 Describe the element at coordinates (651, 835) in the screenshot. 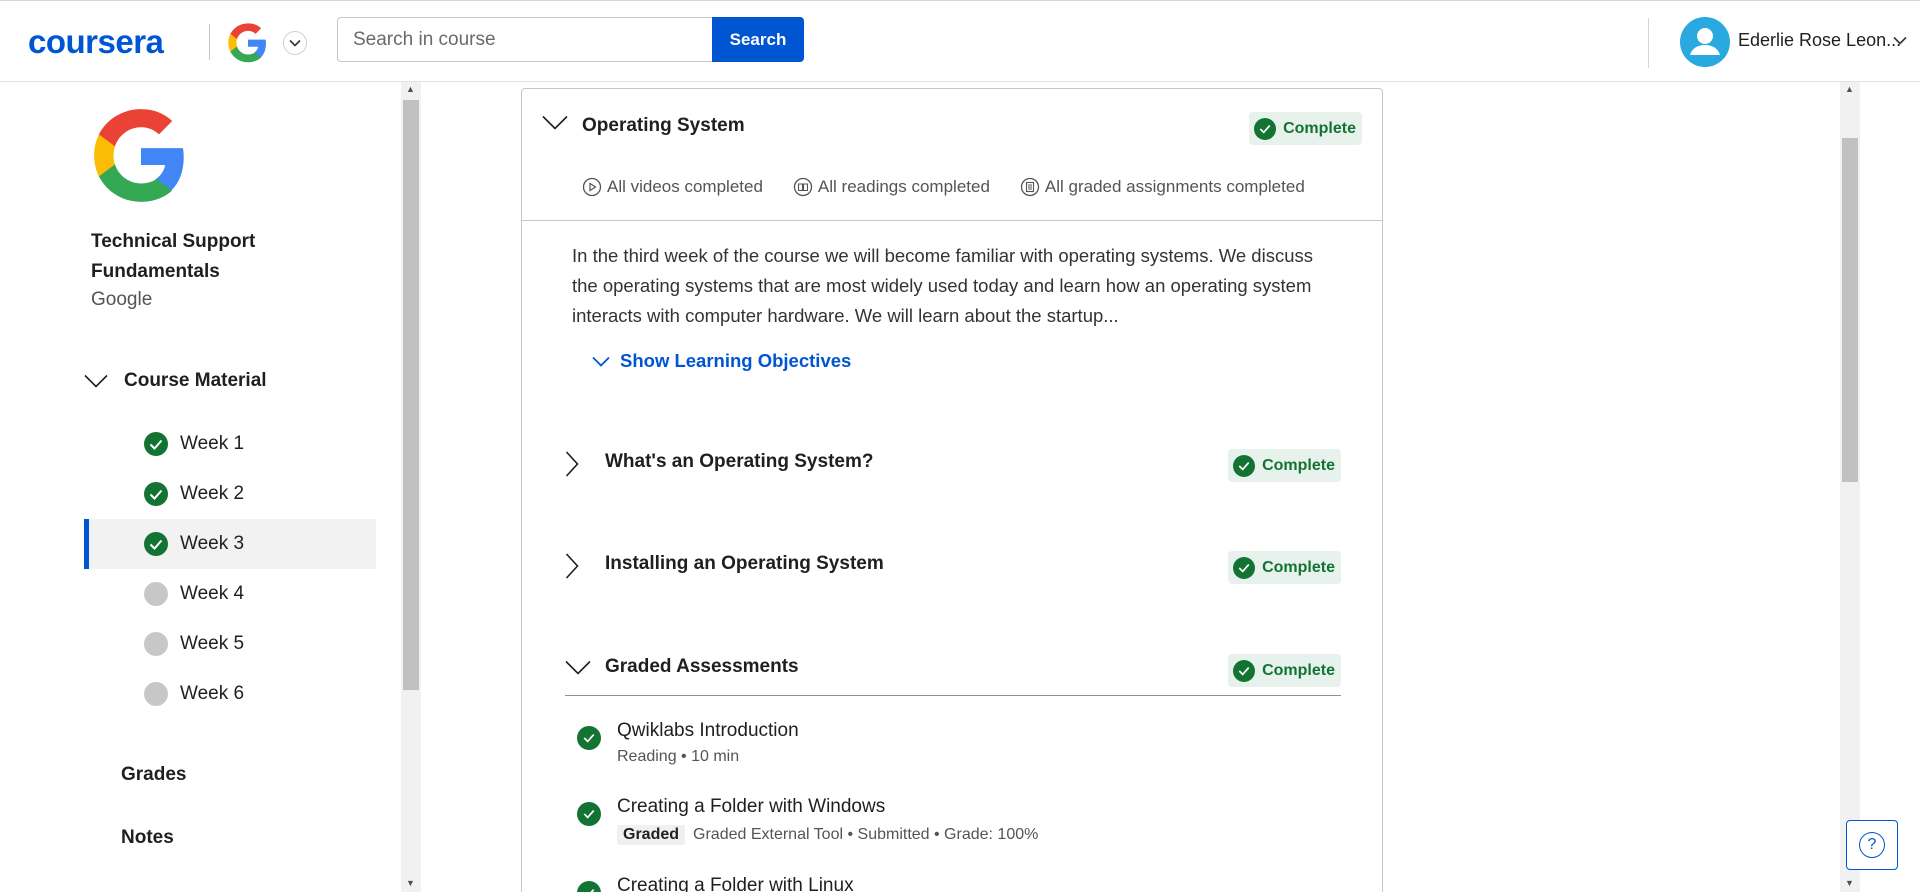

I see `graded-tag: Graded` at that location.